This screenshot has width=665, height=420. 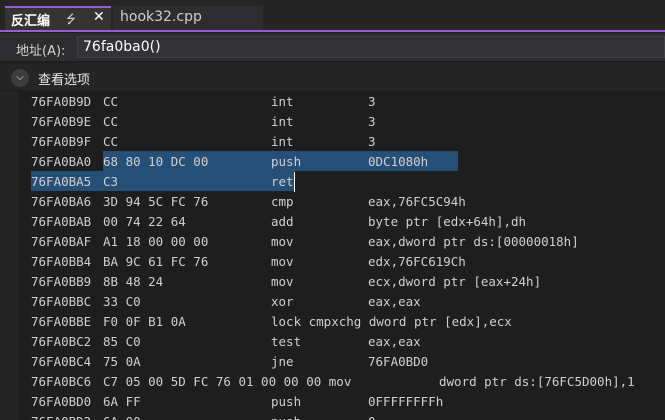 I want to click on instruction-mnemonic: xor, so click(x=282, y=301).